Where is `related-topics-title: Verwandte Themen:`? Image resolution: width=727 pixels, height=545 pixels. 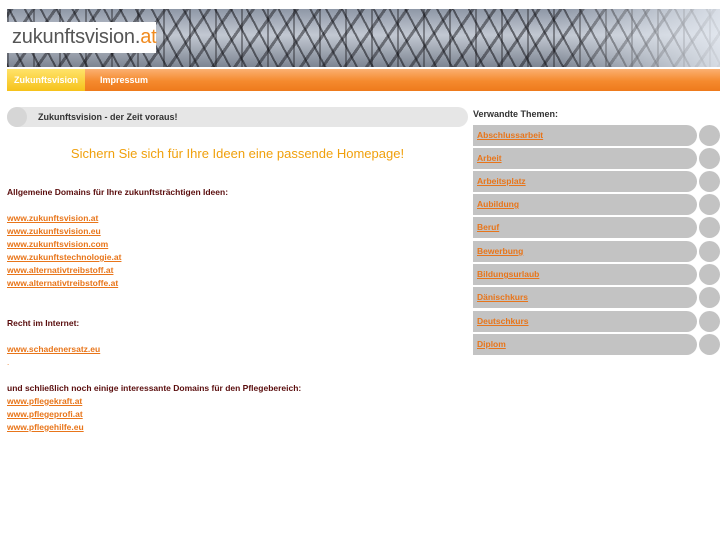
related-topics-title: Verwandte Themen: is located at coordinates (516, 114).